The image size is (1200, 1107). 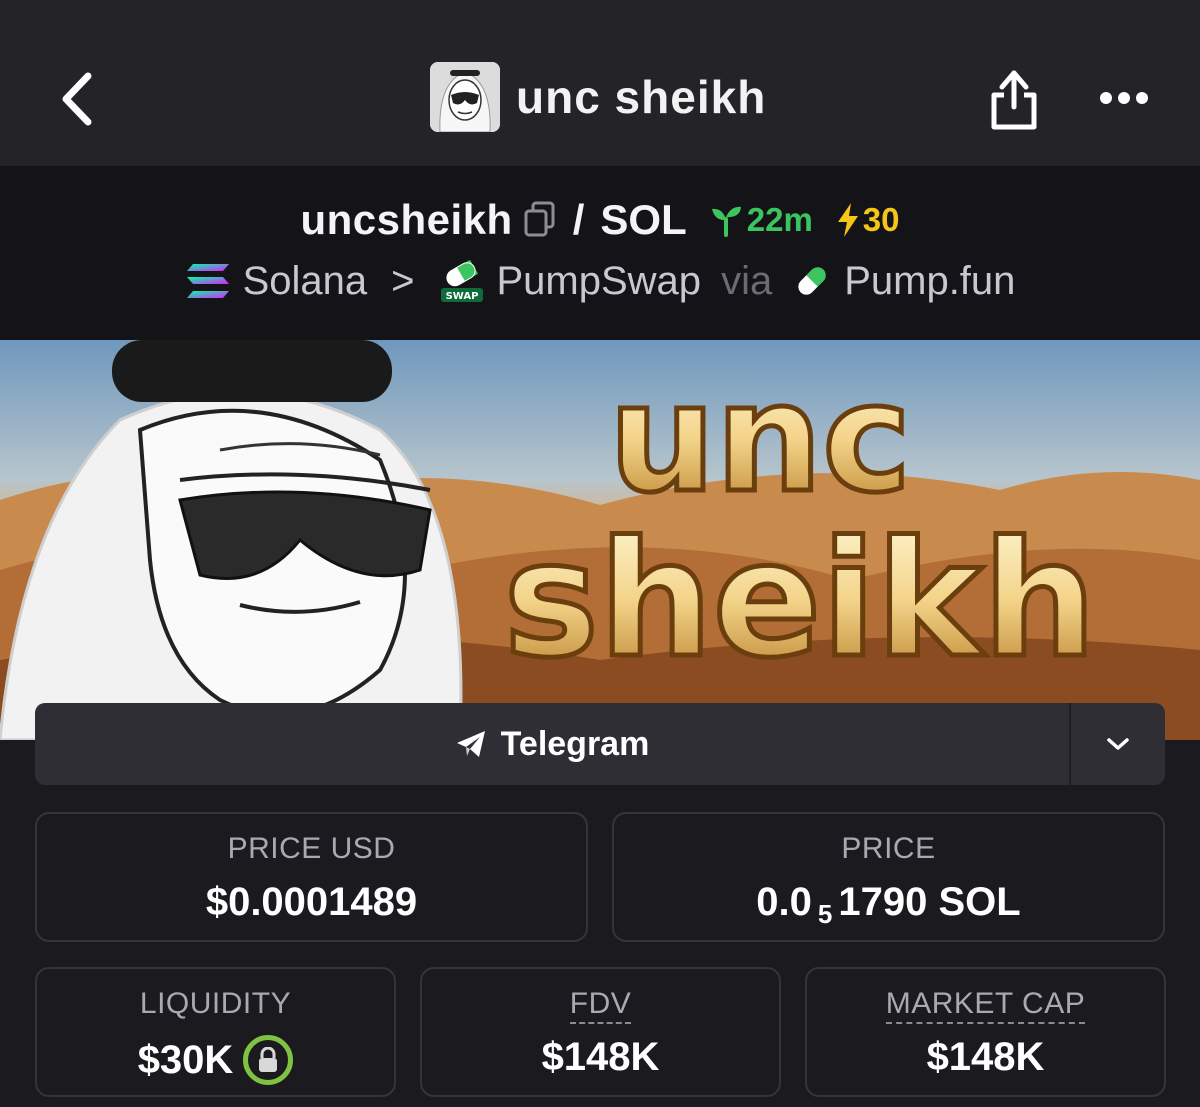 I want to click on banner-title-line2: sheikh, so click(x=800, y=599).